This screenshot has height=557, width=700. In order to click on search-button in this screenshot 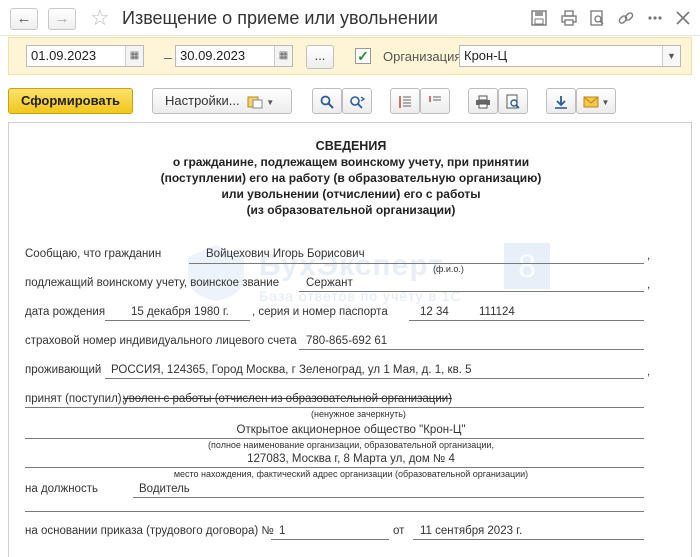, I will do `click(327, 101)`.